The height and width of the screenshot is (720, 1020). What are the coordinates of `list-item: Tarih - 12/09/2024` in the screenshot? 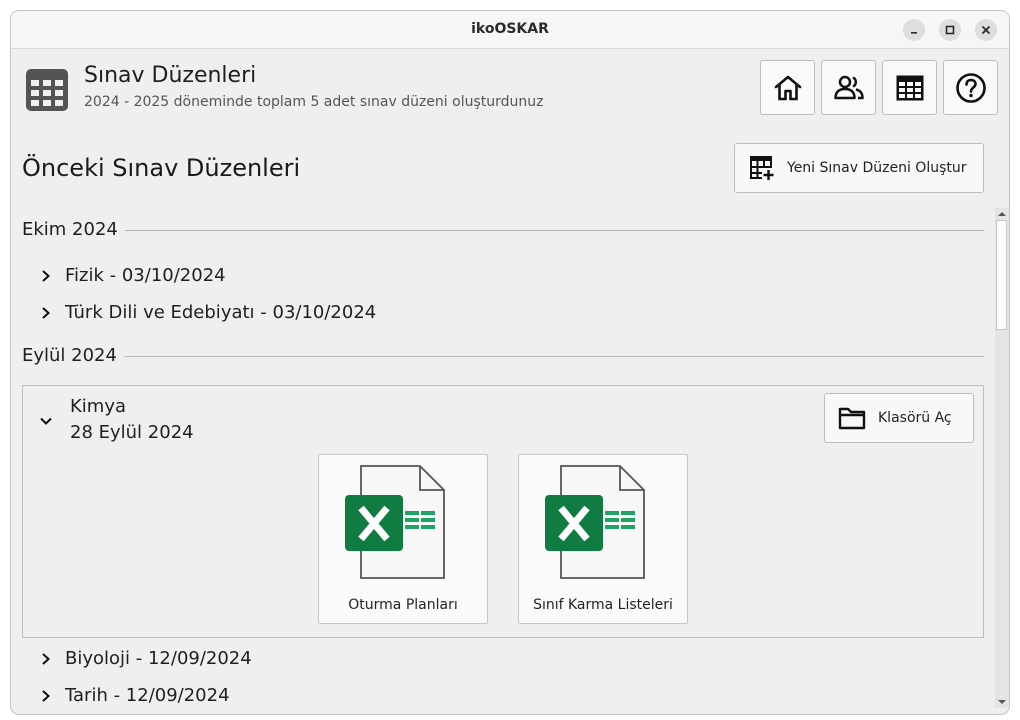 It's located at (134, 695).